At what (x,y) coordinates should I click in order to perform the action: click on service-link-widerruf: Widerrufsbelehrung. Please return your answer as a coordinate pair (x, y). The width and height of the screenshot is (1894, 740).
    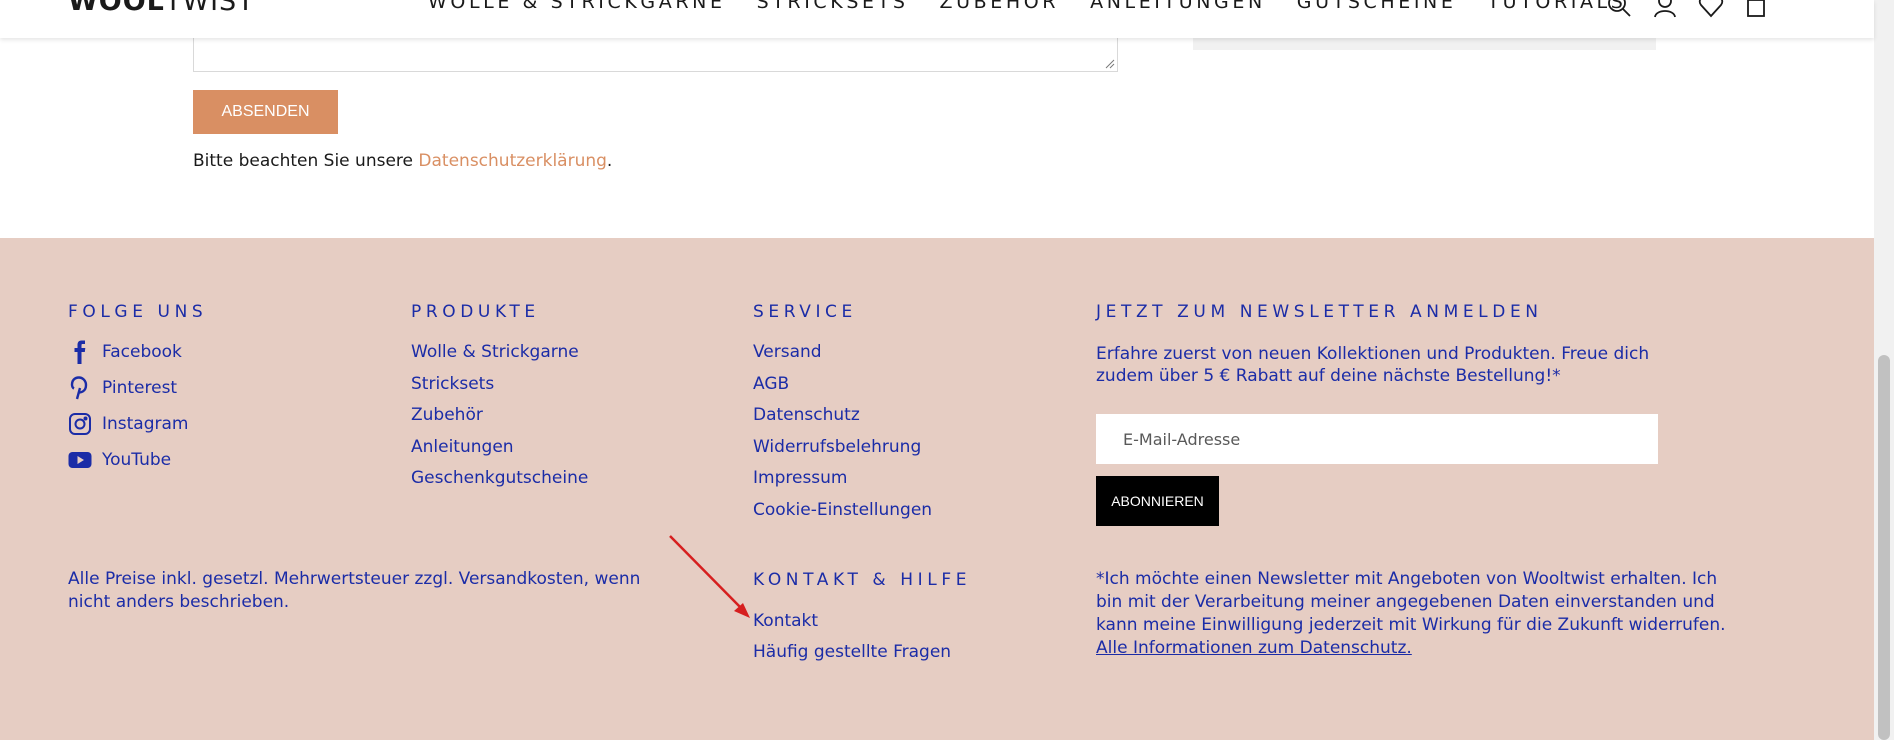
    Looking at the image, I should click on (837, 447).